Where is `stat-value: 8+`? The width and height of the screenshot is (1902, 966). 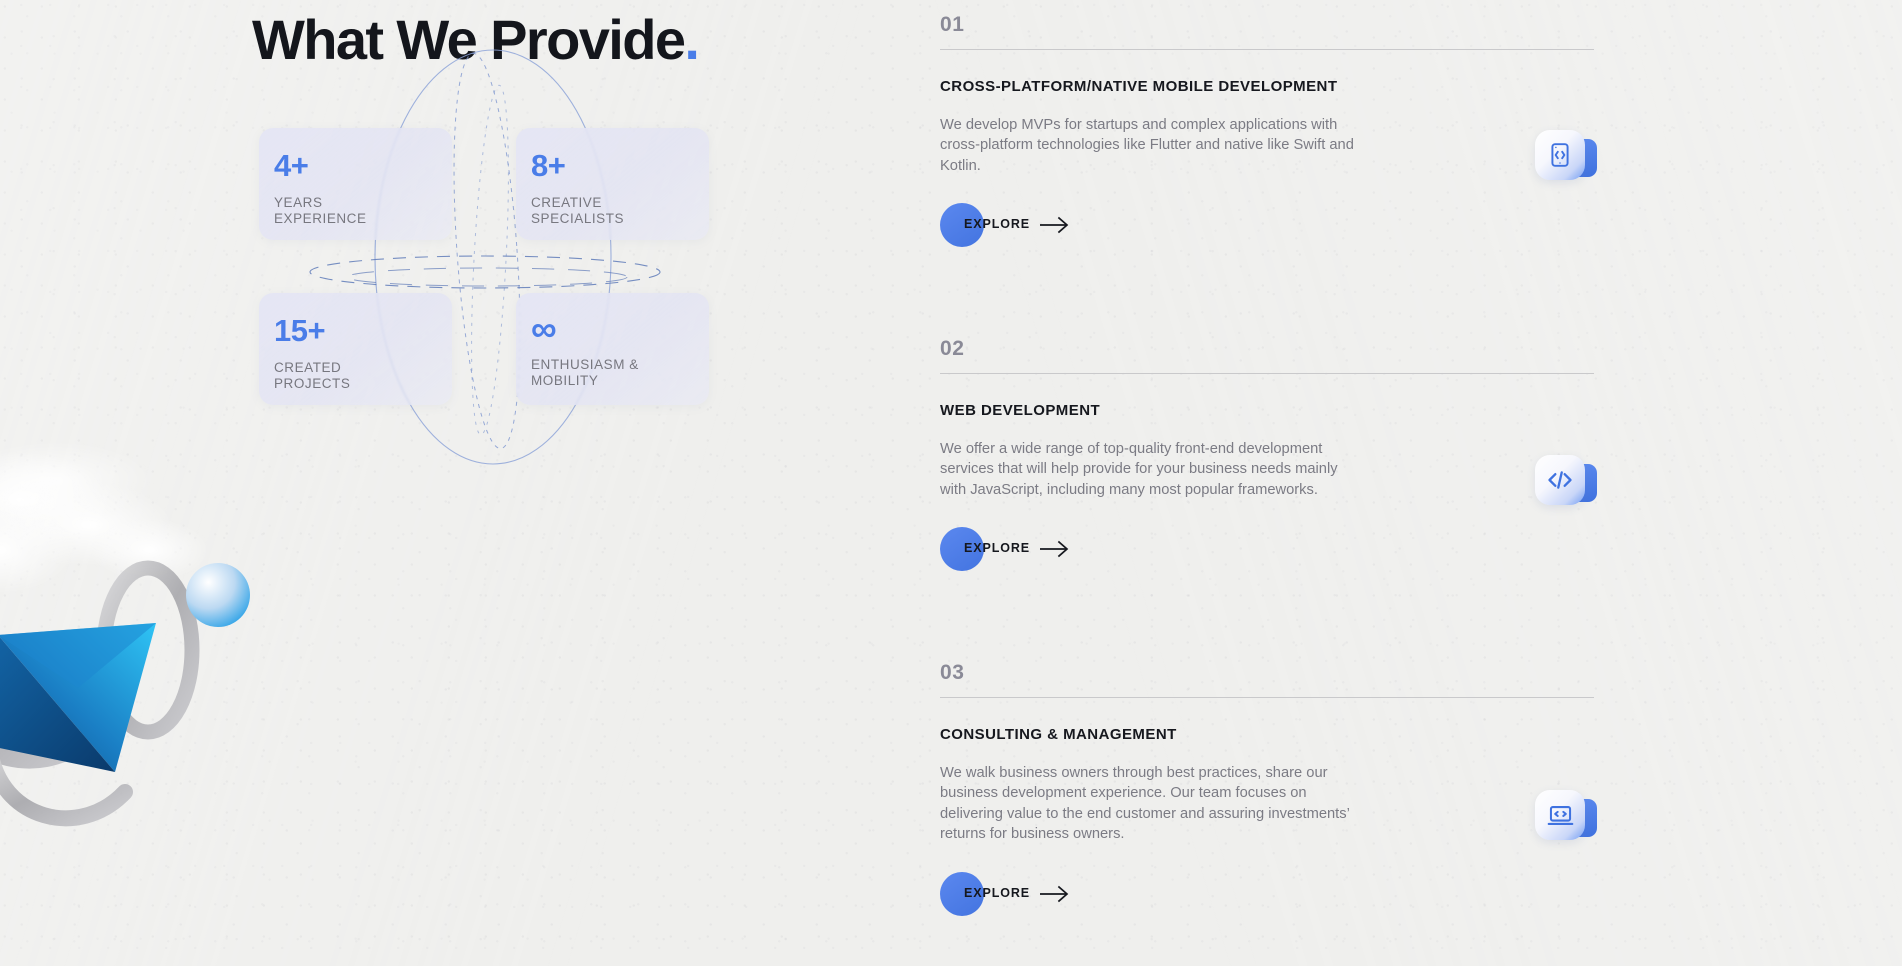 stat-value: 8+ is located at coordinates (548, 165).